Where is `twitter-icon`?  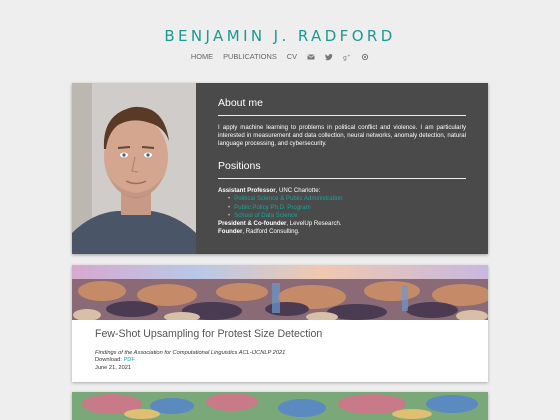
twitter-icon is located at coordinates (329, 57).